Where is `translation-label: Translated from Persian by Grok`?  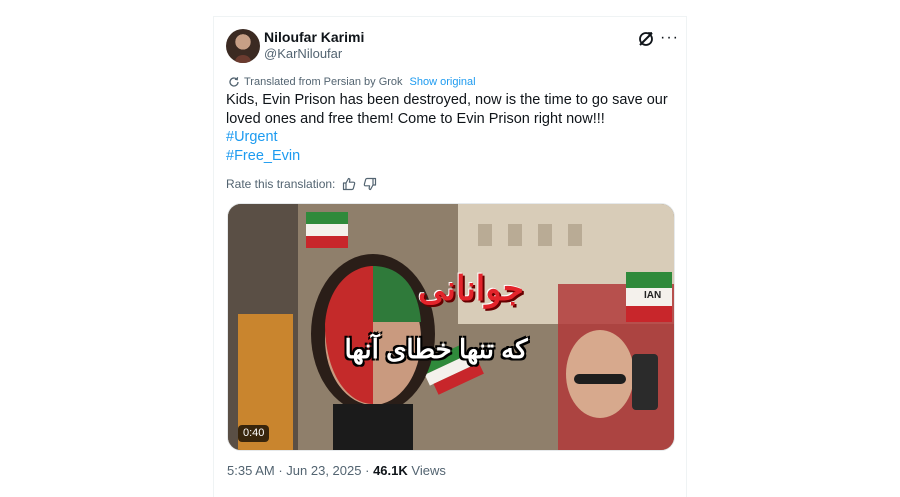 translation-label: Translated from Persian by Grok is located at coordinates (323, 82).